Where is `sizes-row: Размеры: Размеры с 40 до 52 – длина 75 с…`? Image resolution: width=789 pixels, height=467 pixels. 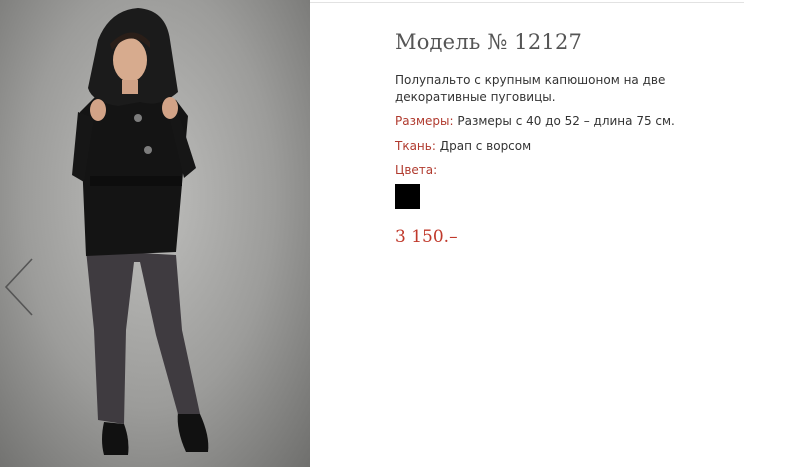
sizes-row: Размеры: Размеры с 40 до 52 – длина 75 с… is located at coordinates (575, 121).